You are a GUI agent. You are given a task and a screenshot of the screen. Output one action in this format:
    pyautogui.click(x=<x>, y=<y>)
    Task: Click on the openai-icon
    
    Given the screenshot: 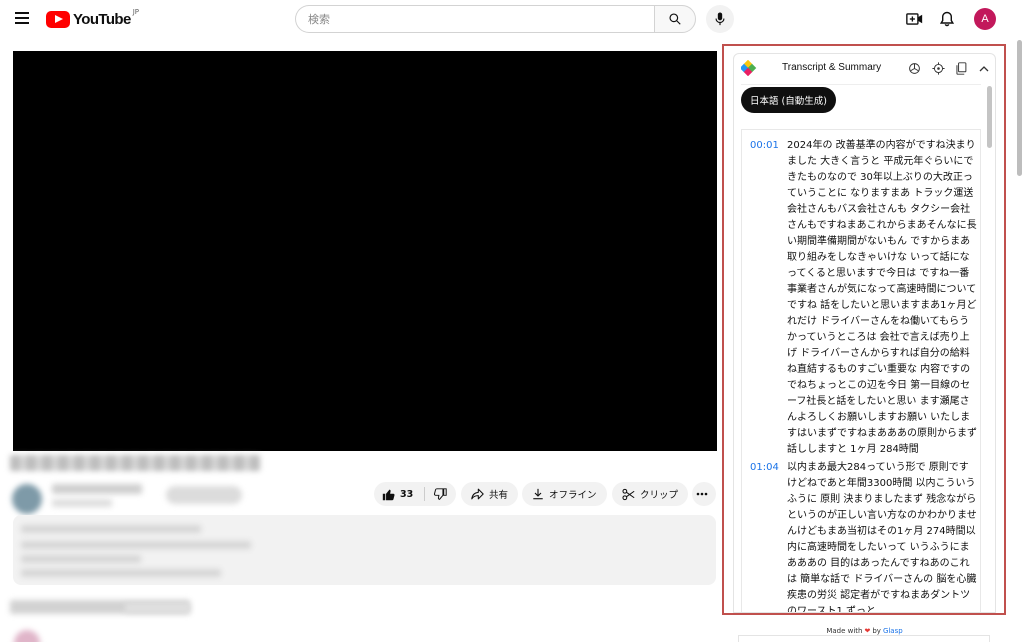 What is the action you would take?
    pyautogui.click(x=914, y=68)
    